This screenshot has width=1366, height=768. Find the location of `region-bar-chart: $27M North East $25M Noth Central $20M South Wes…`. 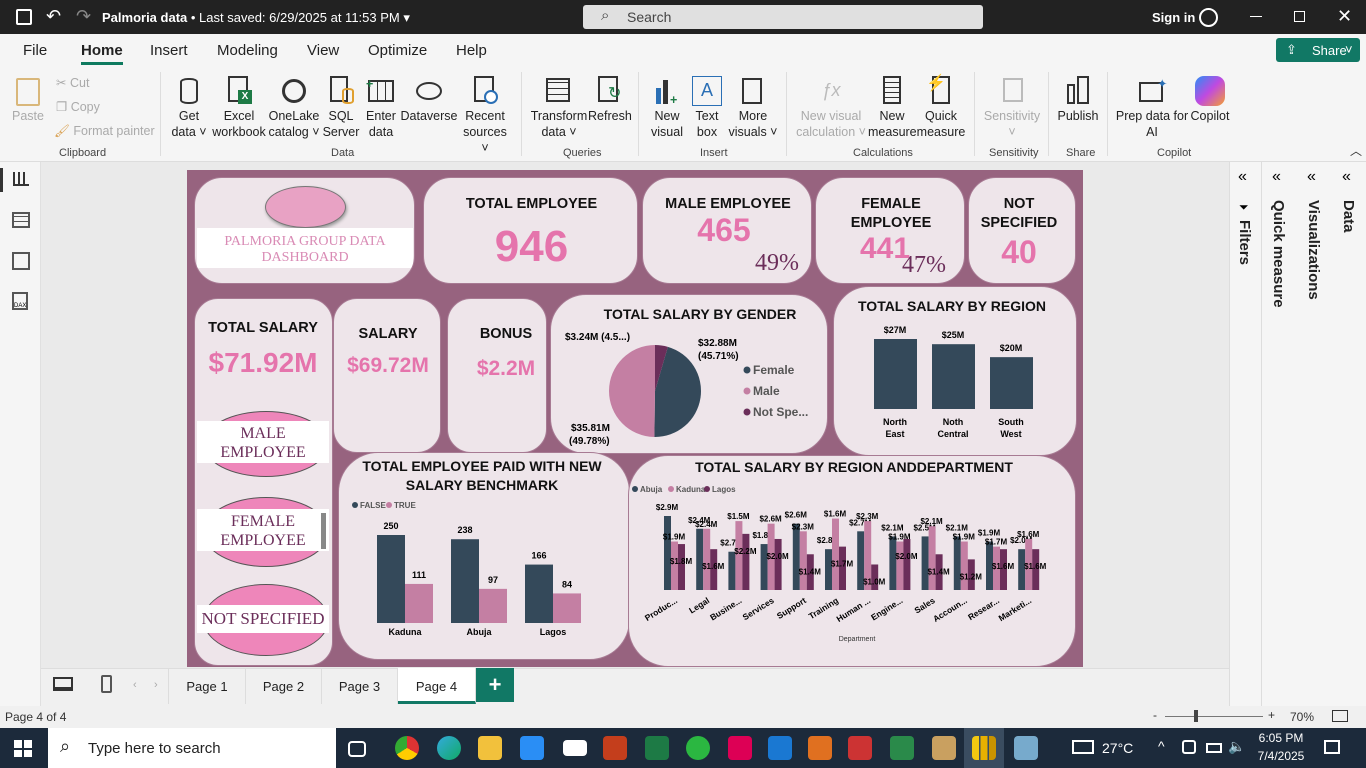

region-bar-chart: $27M North East $25M Noth Central $20M South Wes… is located at coordinates (955, 371).